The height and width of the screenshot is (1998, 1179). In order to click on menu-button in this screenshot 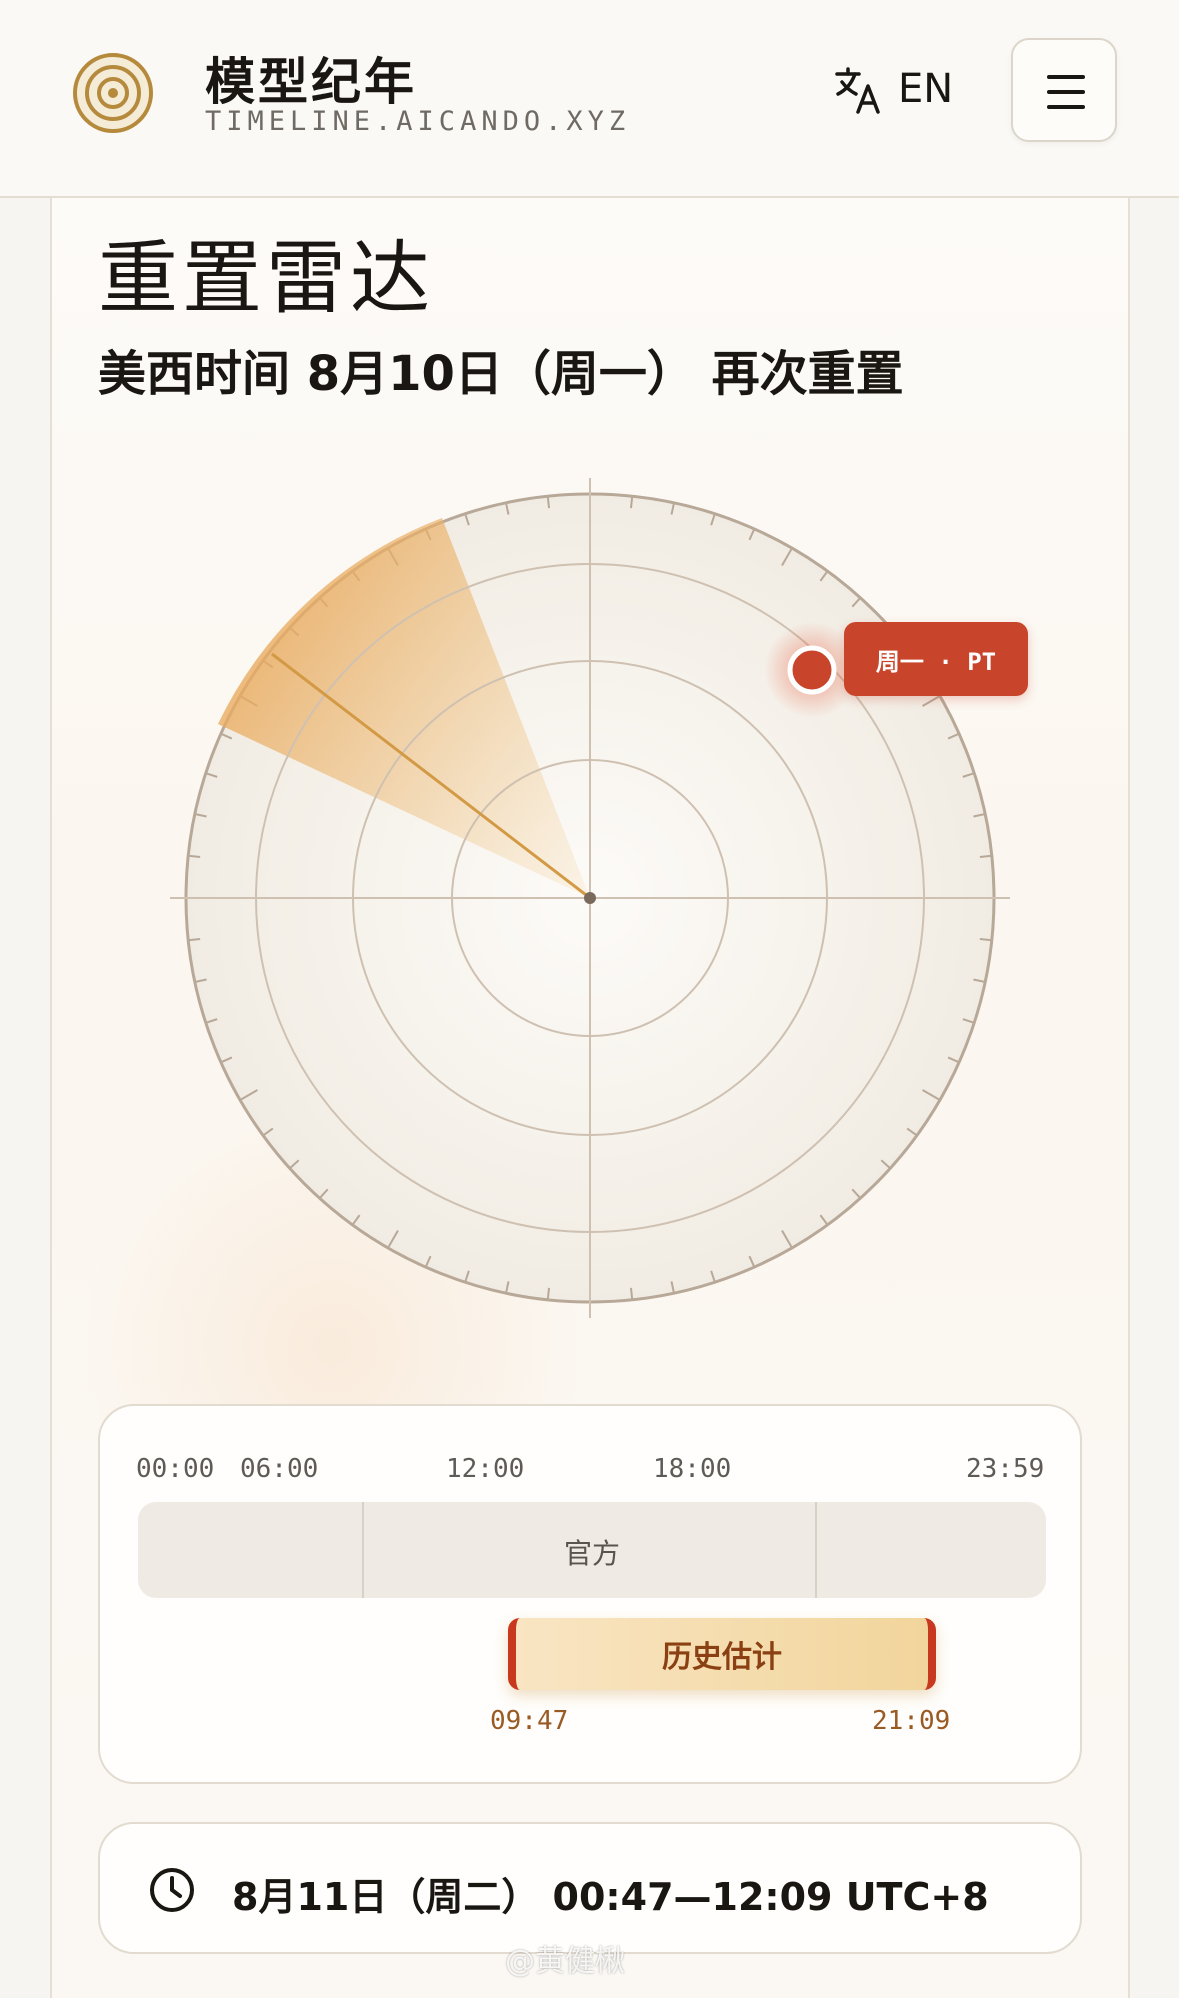, I will do `click(1064, 90)`.